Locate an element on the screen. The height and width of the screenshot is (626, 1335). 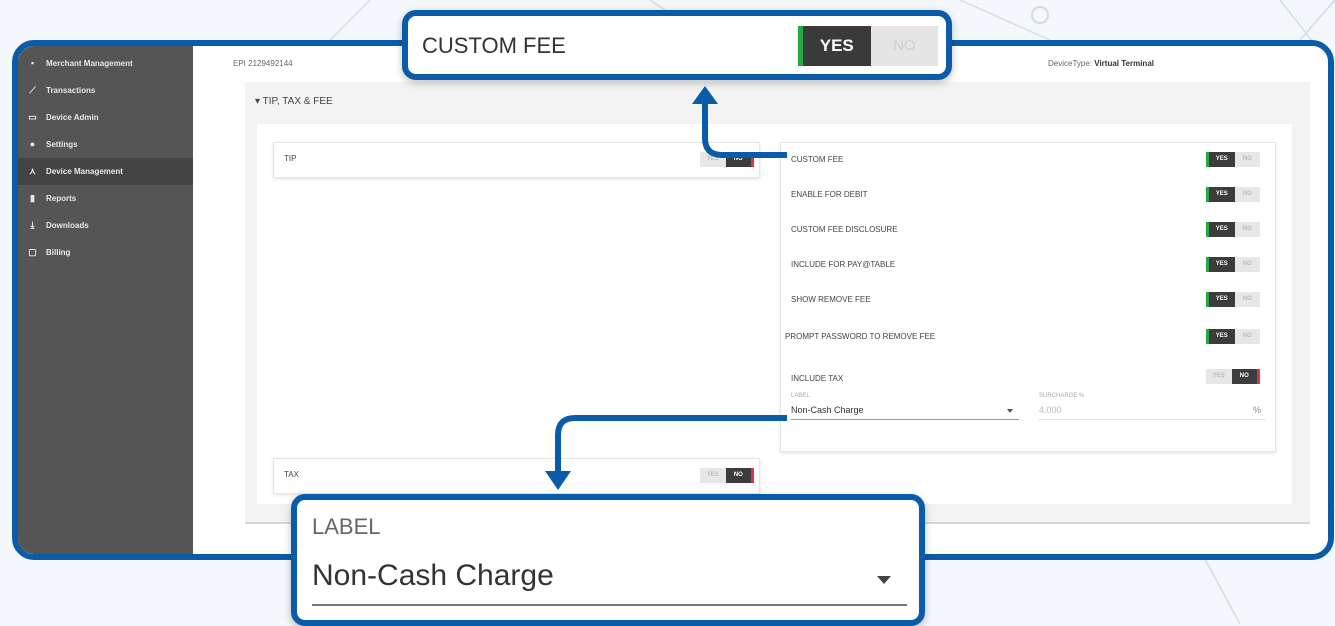
enable-for-debit-toggle: YES NO is located at coordinates (1233, 194).